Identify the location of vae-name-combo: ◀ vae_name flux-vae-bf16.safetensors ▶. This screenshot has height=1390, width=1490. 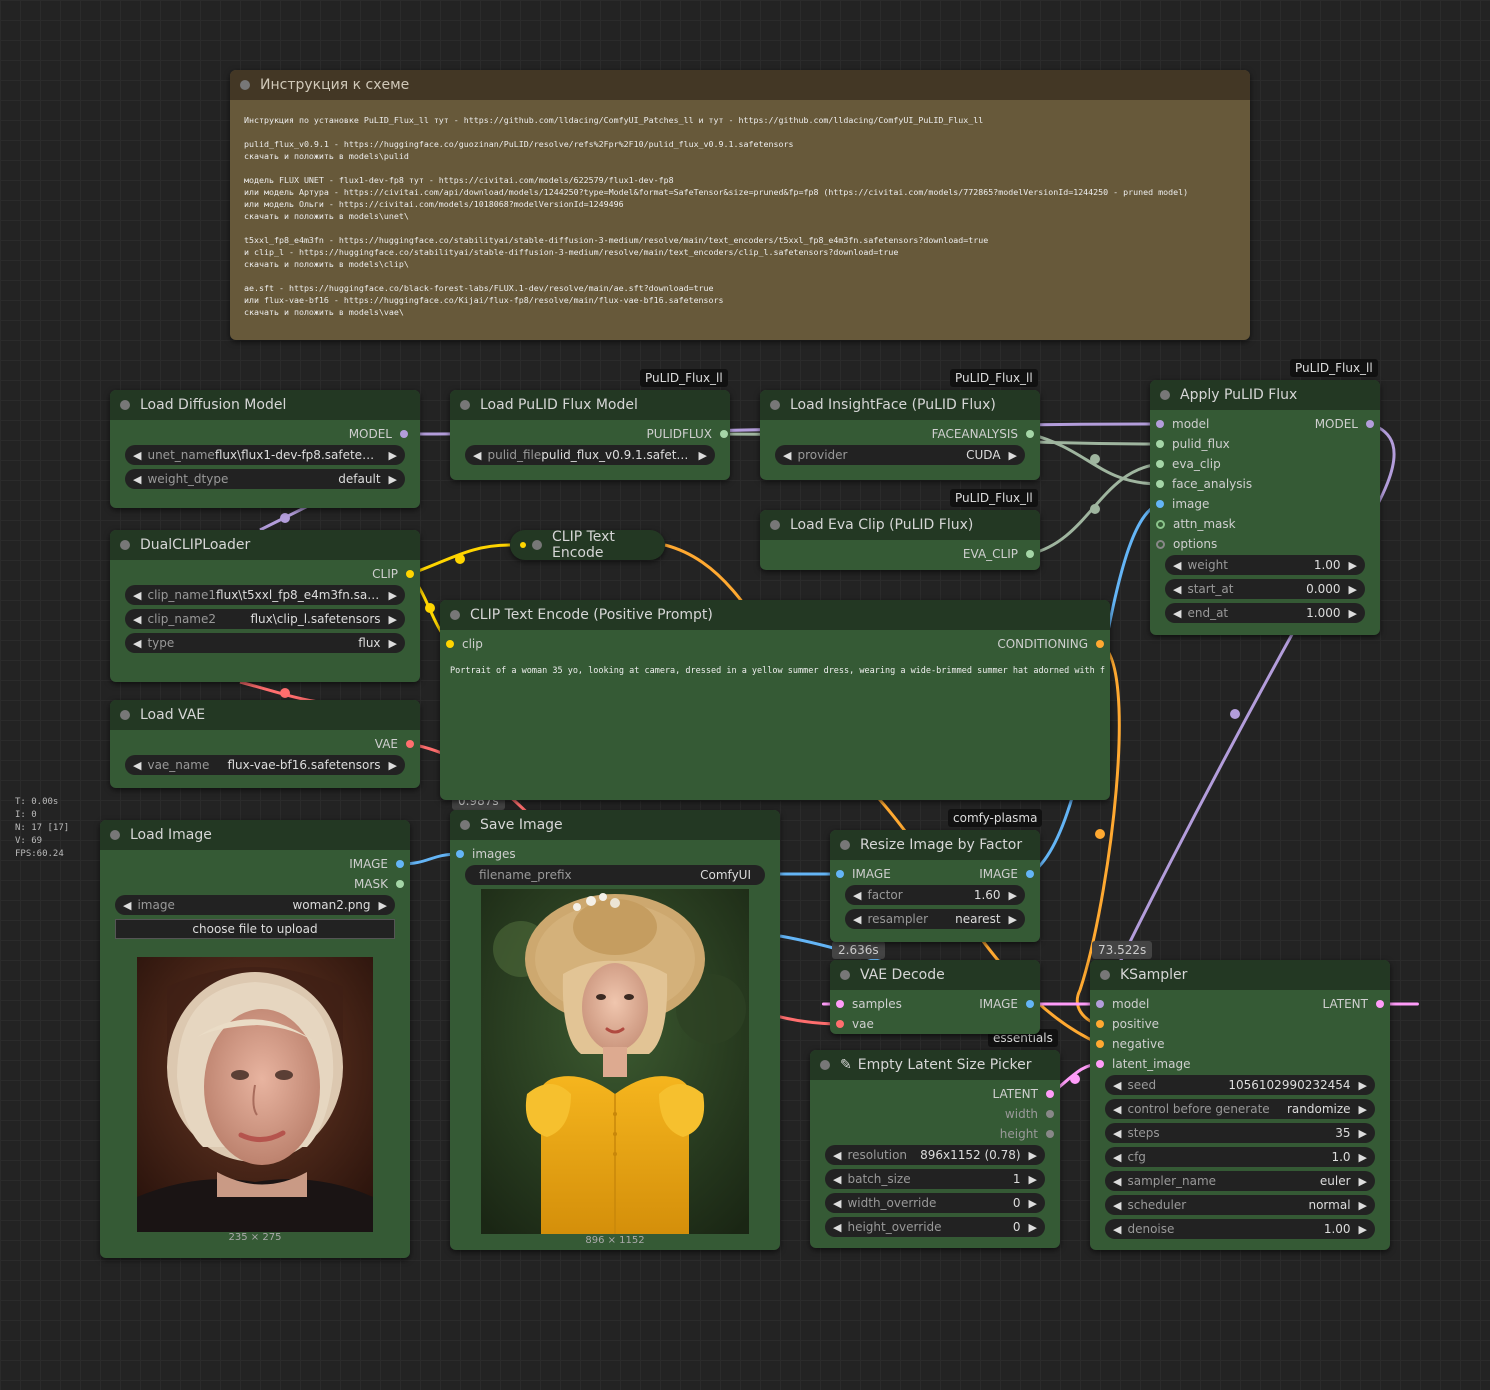
(265, 765).